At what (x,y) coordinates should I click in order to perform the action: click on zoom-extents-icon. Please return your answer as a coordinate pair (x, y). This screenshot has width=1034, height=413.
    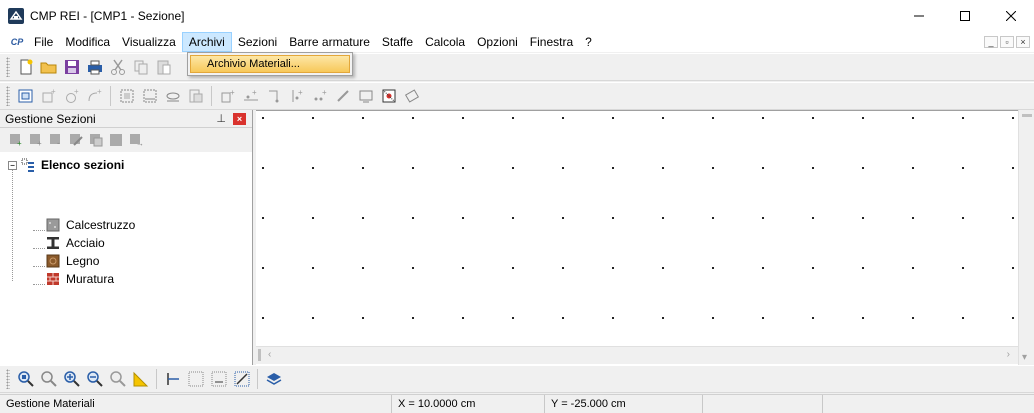
    Looking at the image, I should click on (25, 379).